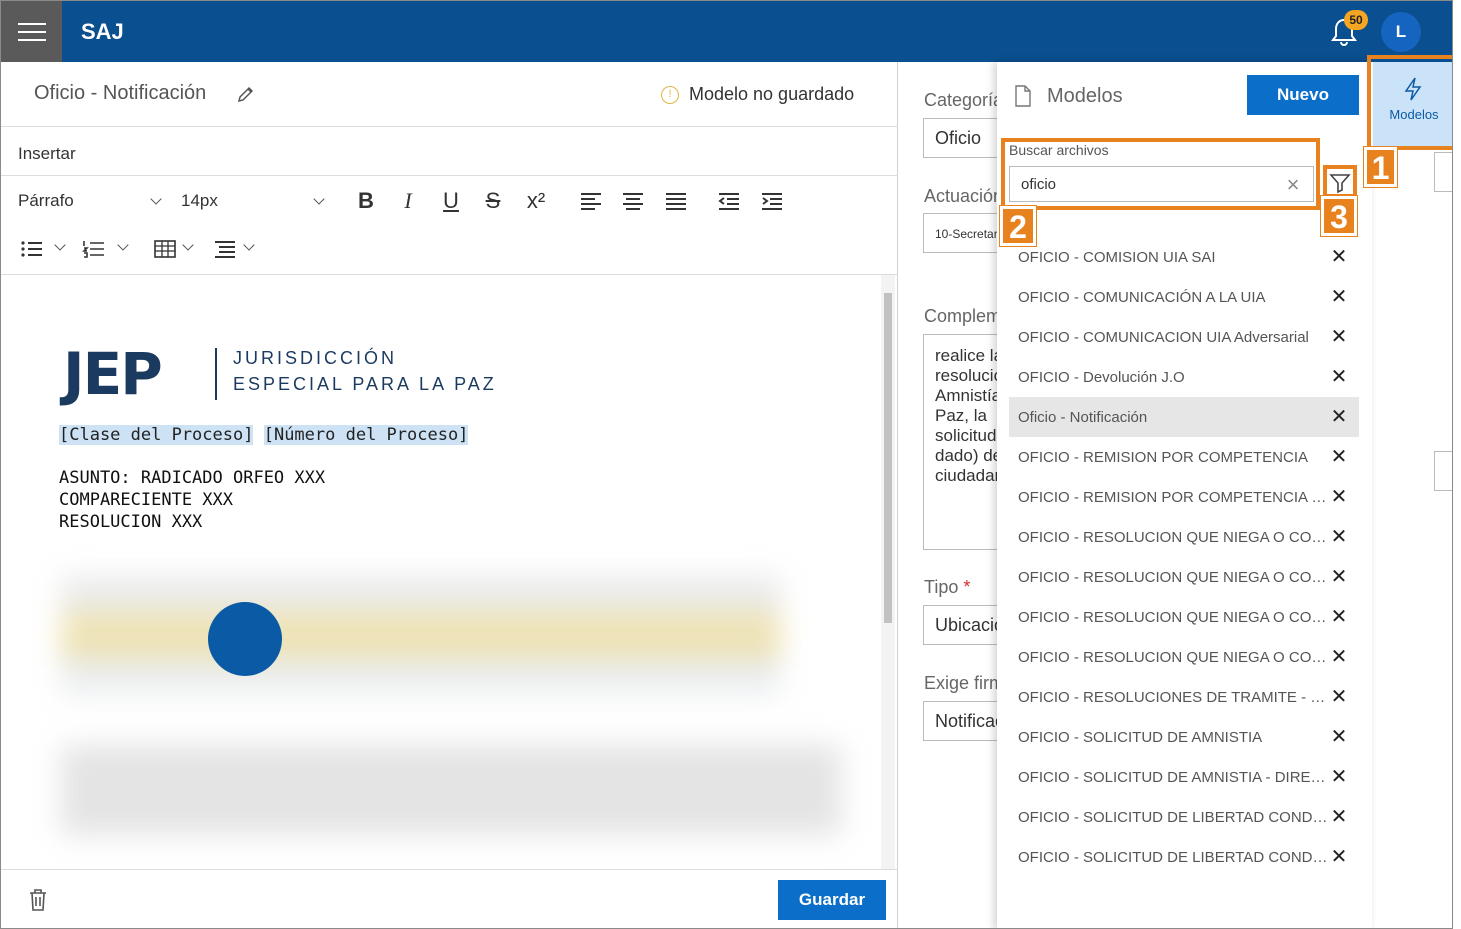 This screenshot has height=929, width=1461. I want to click on callout-number-3: 3, so click(1339, 216).